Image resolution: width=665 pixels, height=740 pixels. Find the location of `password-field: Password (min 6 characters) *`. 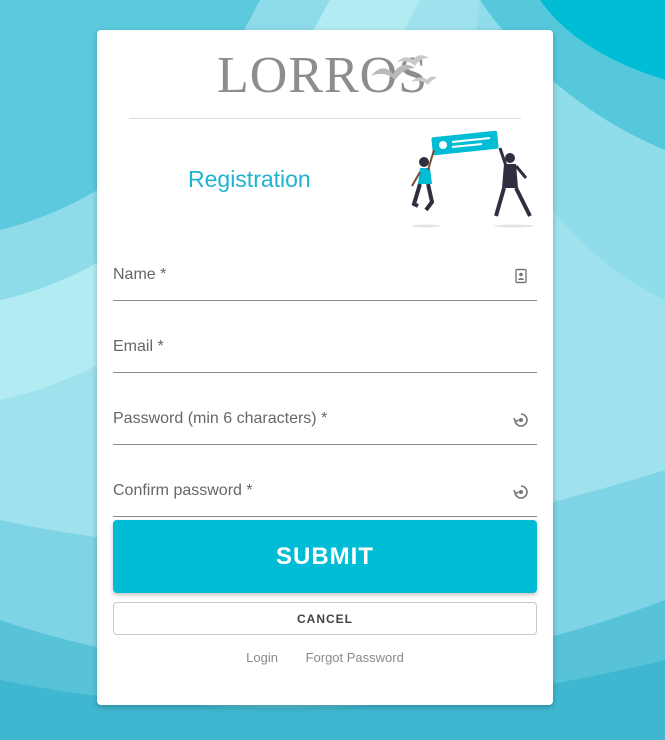

password-field: Password (min 6 characters) * is located at coordinates (325, 424).